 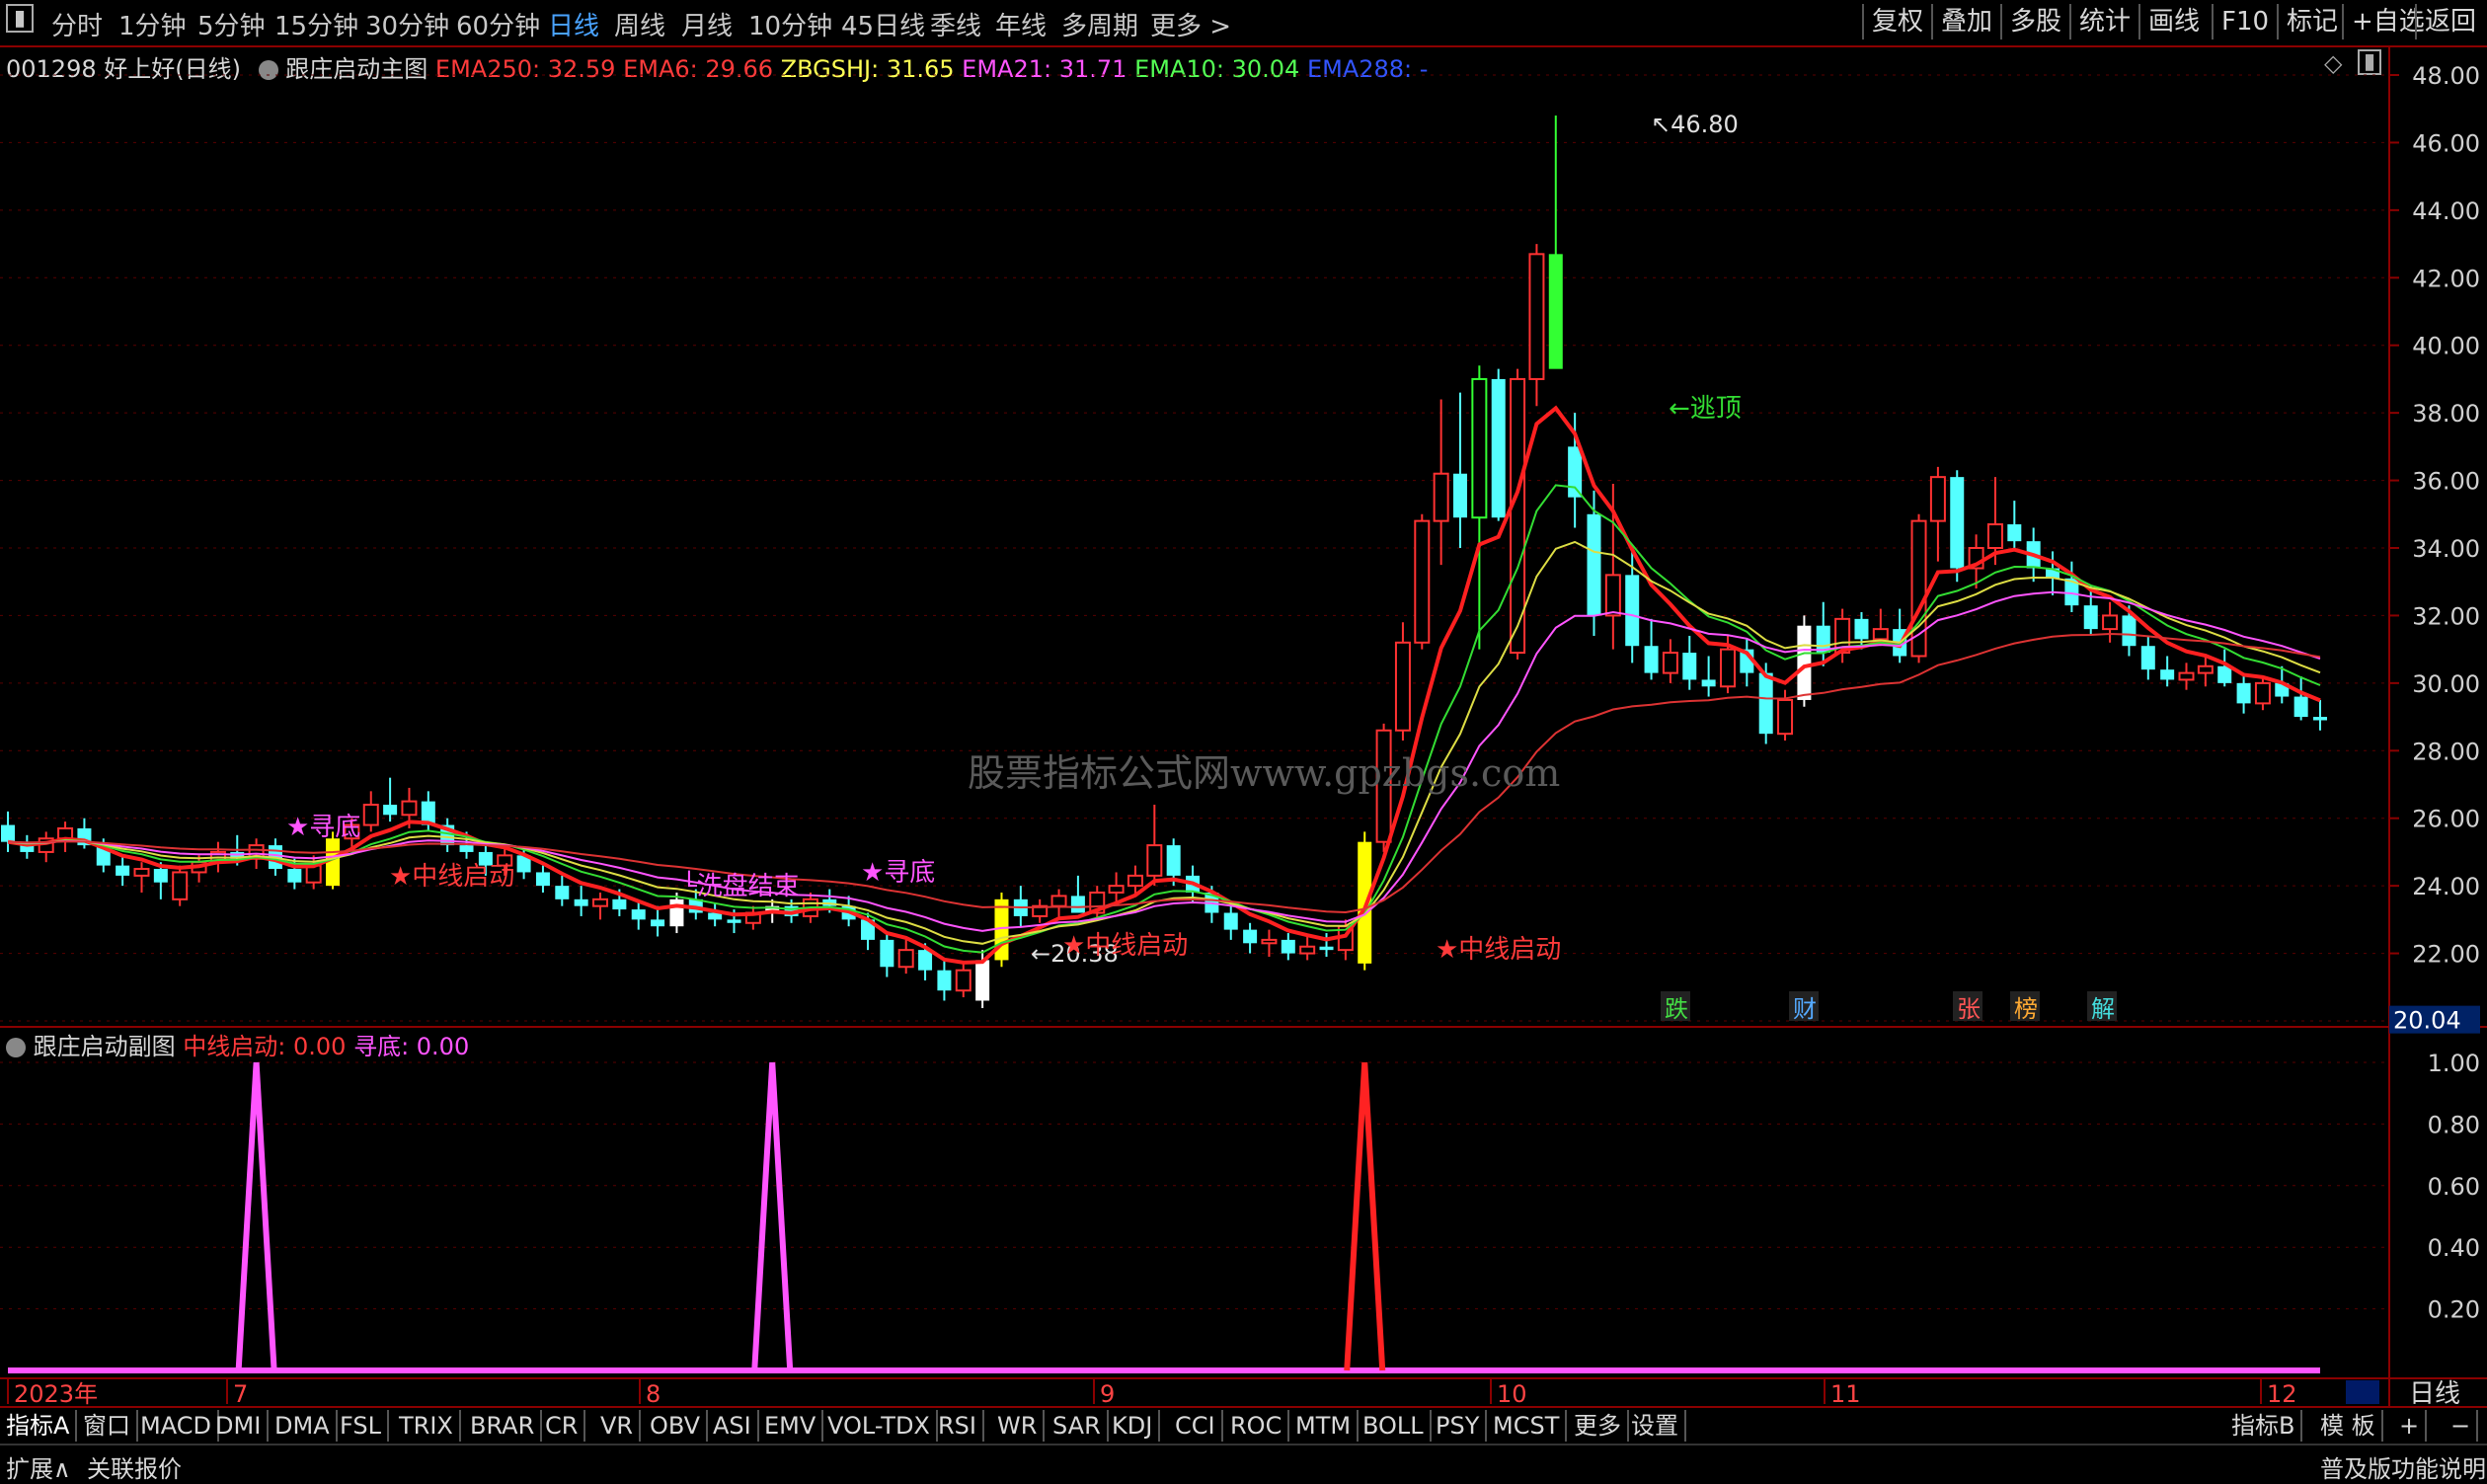 I want to click on period-tab-12: 年线, so click(x=1021, y=24).